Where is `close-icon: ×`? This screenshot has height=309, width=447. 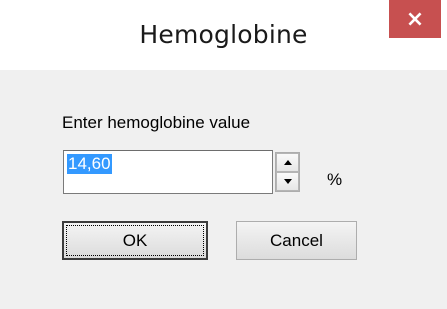
close-icon: × is located at coordinates (415, 19).